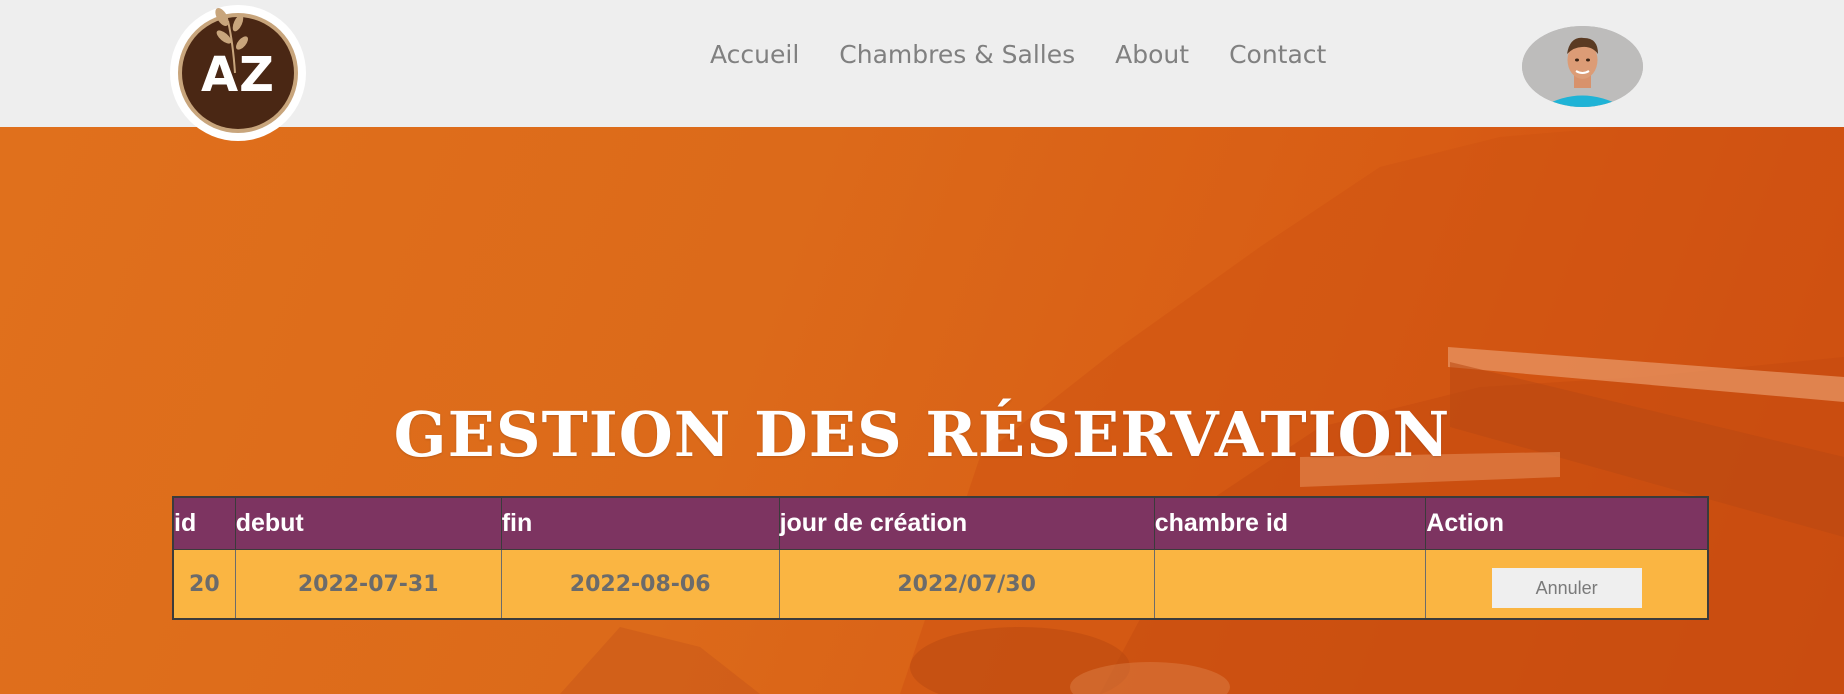  What do you see at coordinates (1290, 523) in the screenshot?
I see `column-header-chambre-id: chambre id` at bounding box center [1290, 523].